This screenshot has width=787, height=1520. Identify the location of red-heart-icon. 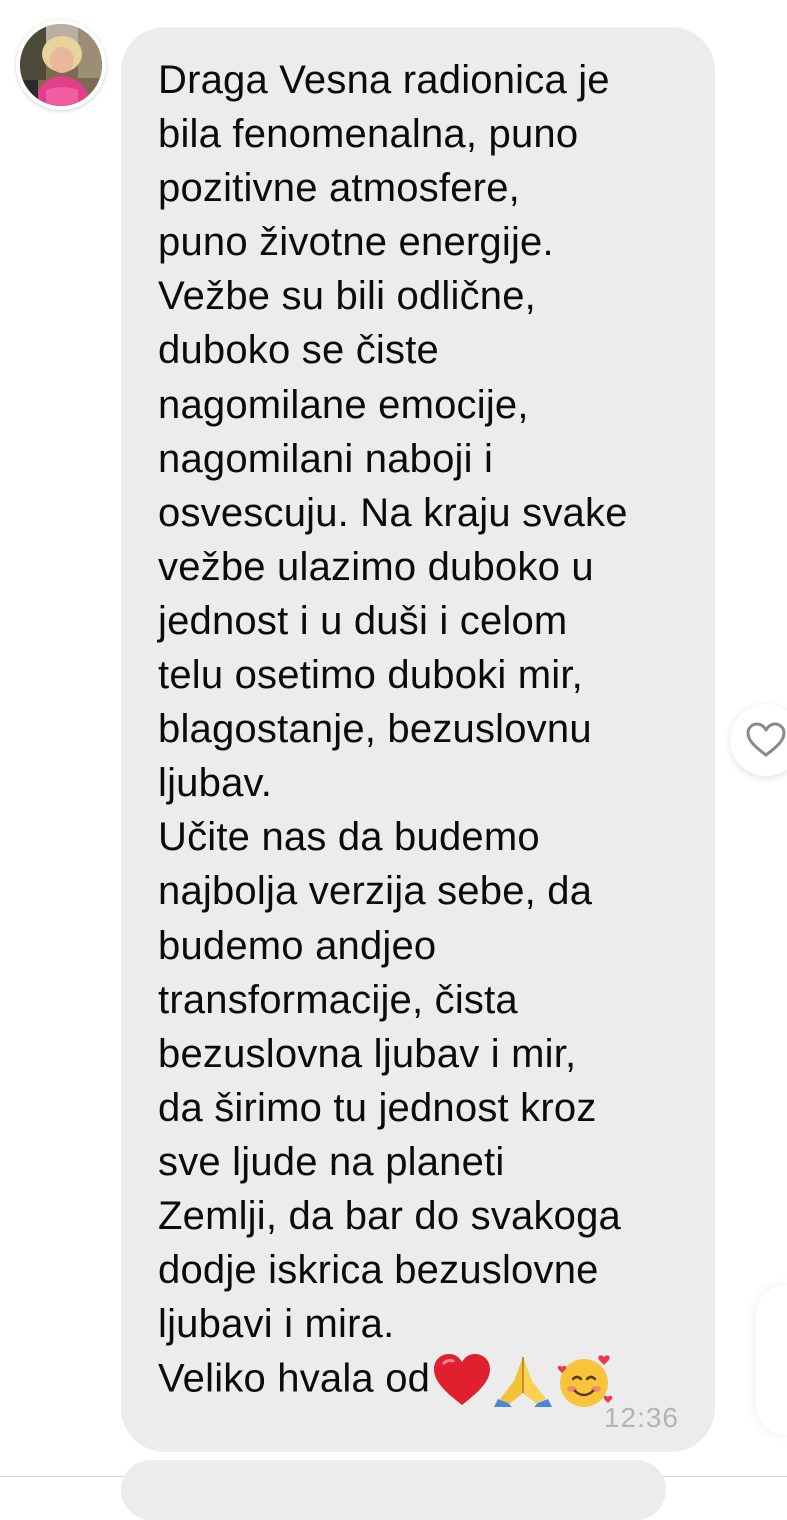
(462, 1380).